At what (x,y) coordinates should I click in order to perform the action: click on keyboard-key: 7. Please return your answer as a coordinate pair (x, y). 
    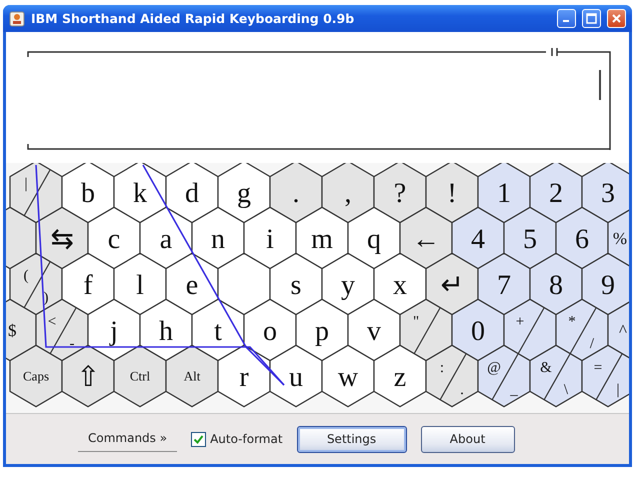
    Looking at the image, I should click on (504, 284).